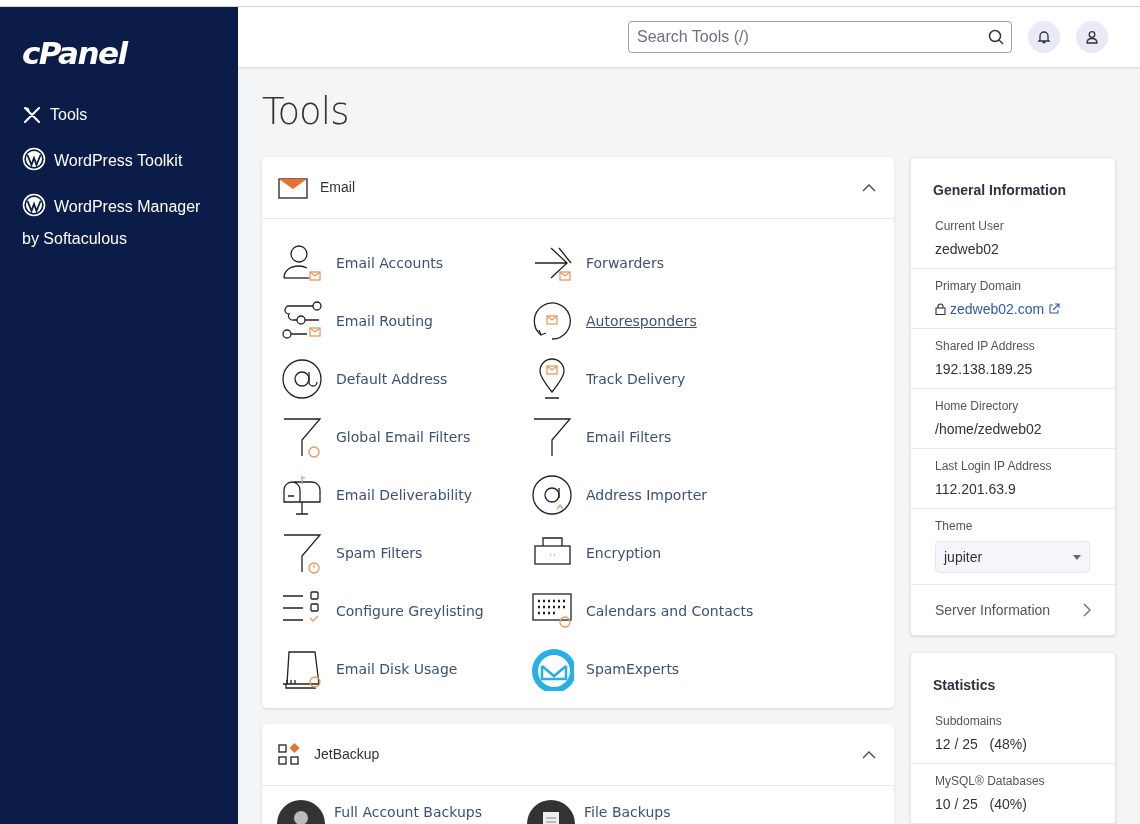 This screenshot has height=824, width=1140. Describe the element at coordinates (990, 781) in the screenshot. I see `field-label: MySQL® Databases` at that location.